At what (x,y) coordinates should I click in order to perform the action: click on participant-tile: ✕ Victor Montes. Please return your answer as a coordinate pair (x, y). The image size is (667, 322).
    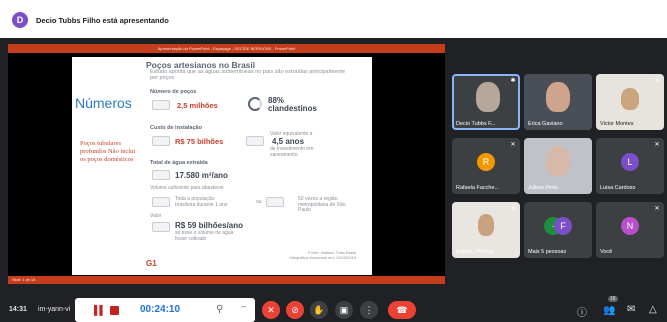
    Looking at the image, I should click on (630, 102).